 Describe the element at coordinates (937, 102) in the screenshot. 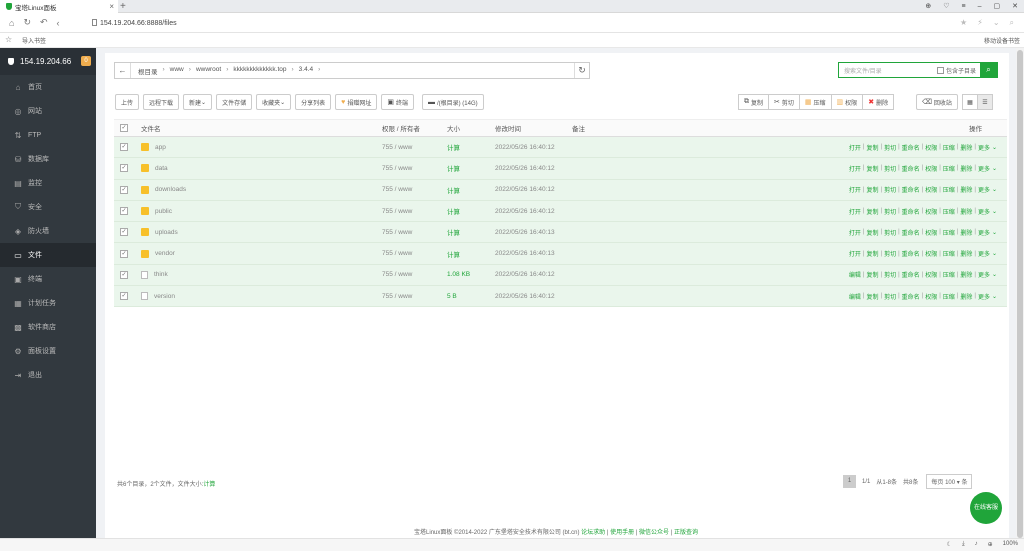

I see `recycle-bin-button: ⌫ 回收站` at that location.